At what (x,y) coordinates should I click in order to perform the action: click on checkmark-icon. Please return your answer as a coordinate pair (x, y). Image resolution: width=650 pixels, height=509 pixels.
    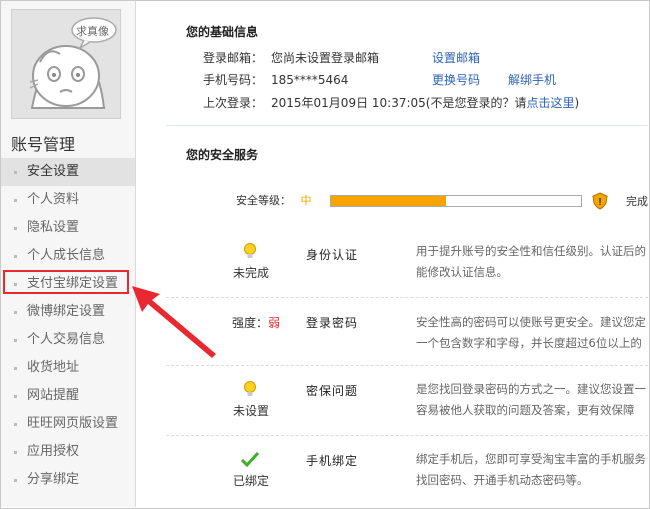
    Looking at the image, I should click on (250, 459).